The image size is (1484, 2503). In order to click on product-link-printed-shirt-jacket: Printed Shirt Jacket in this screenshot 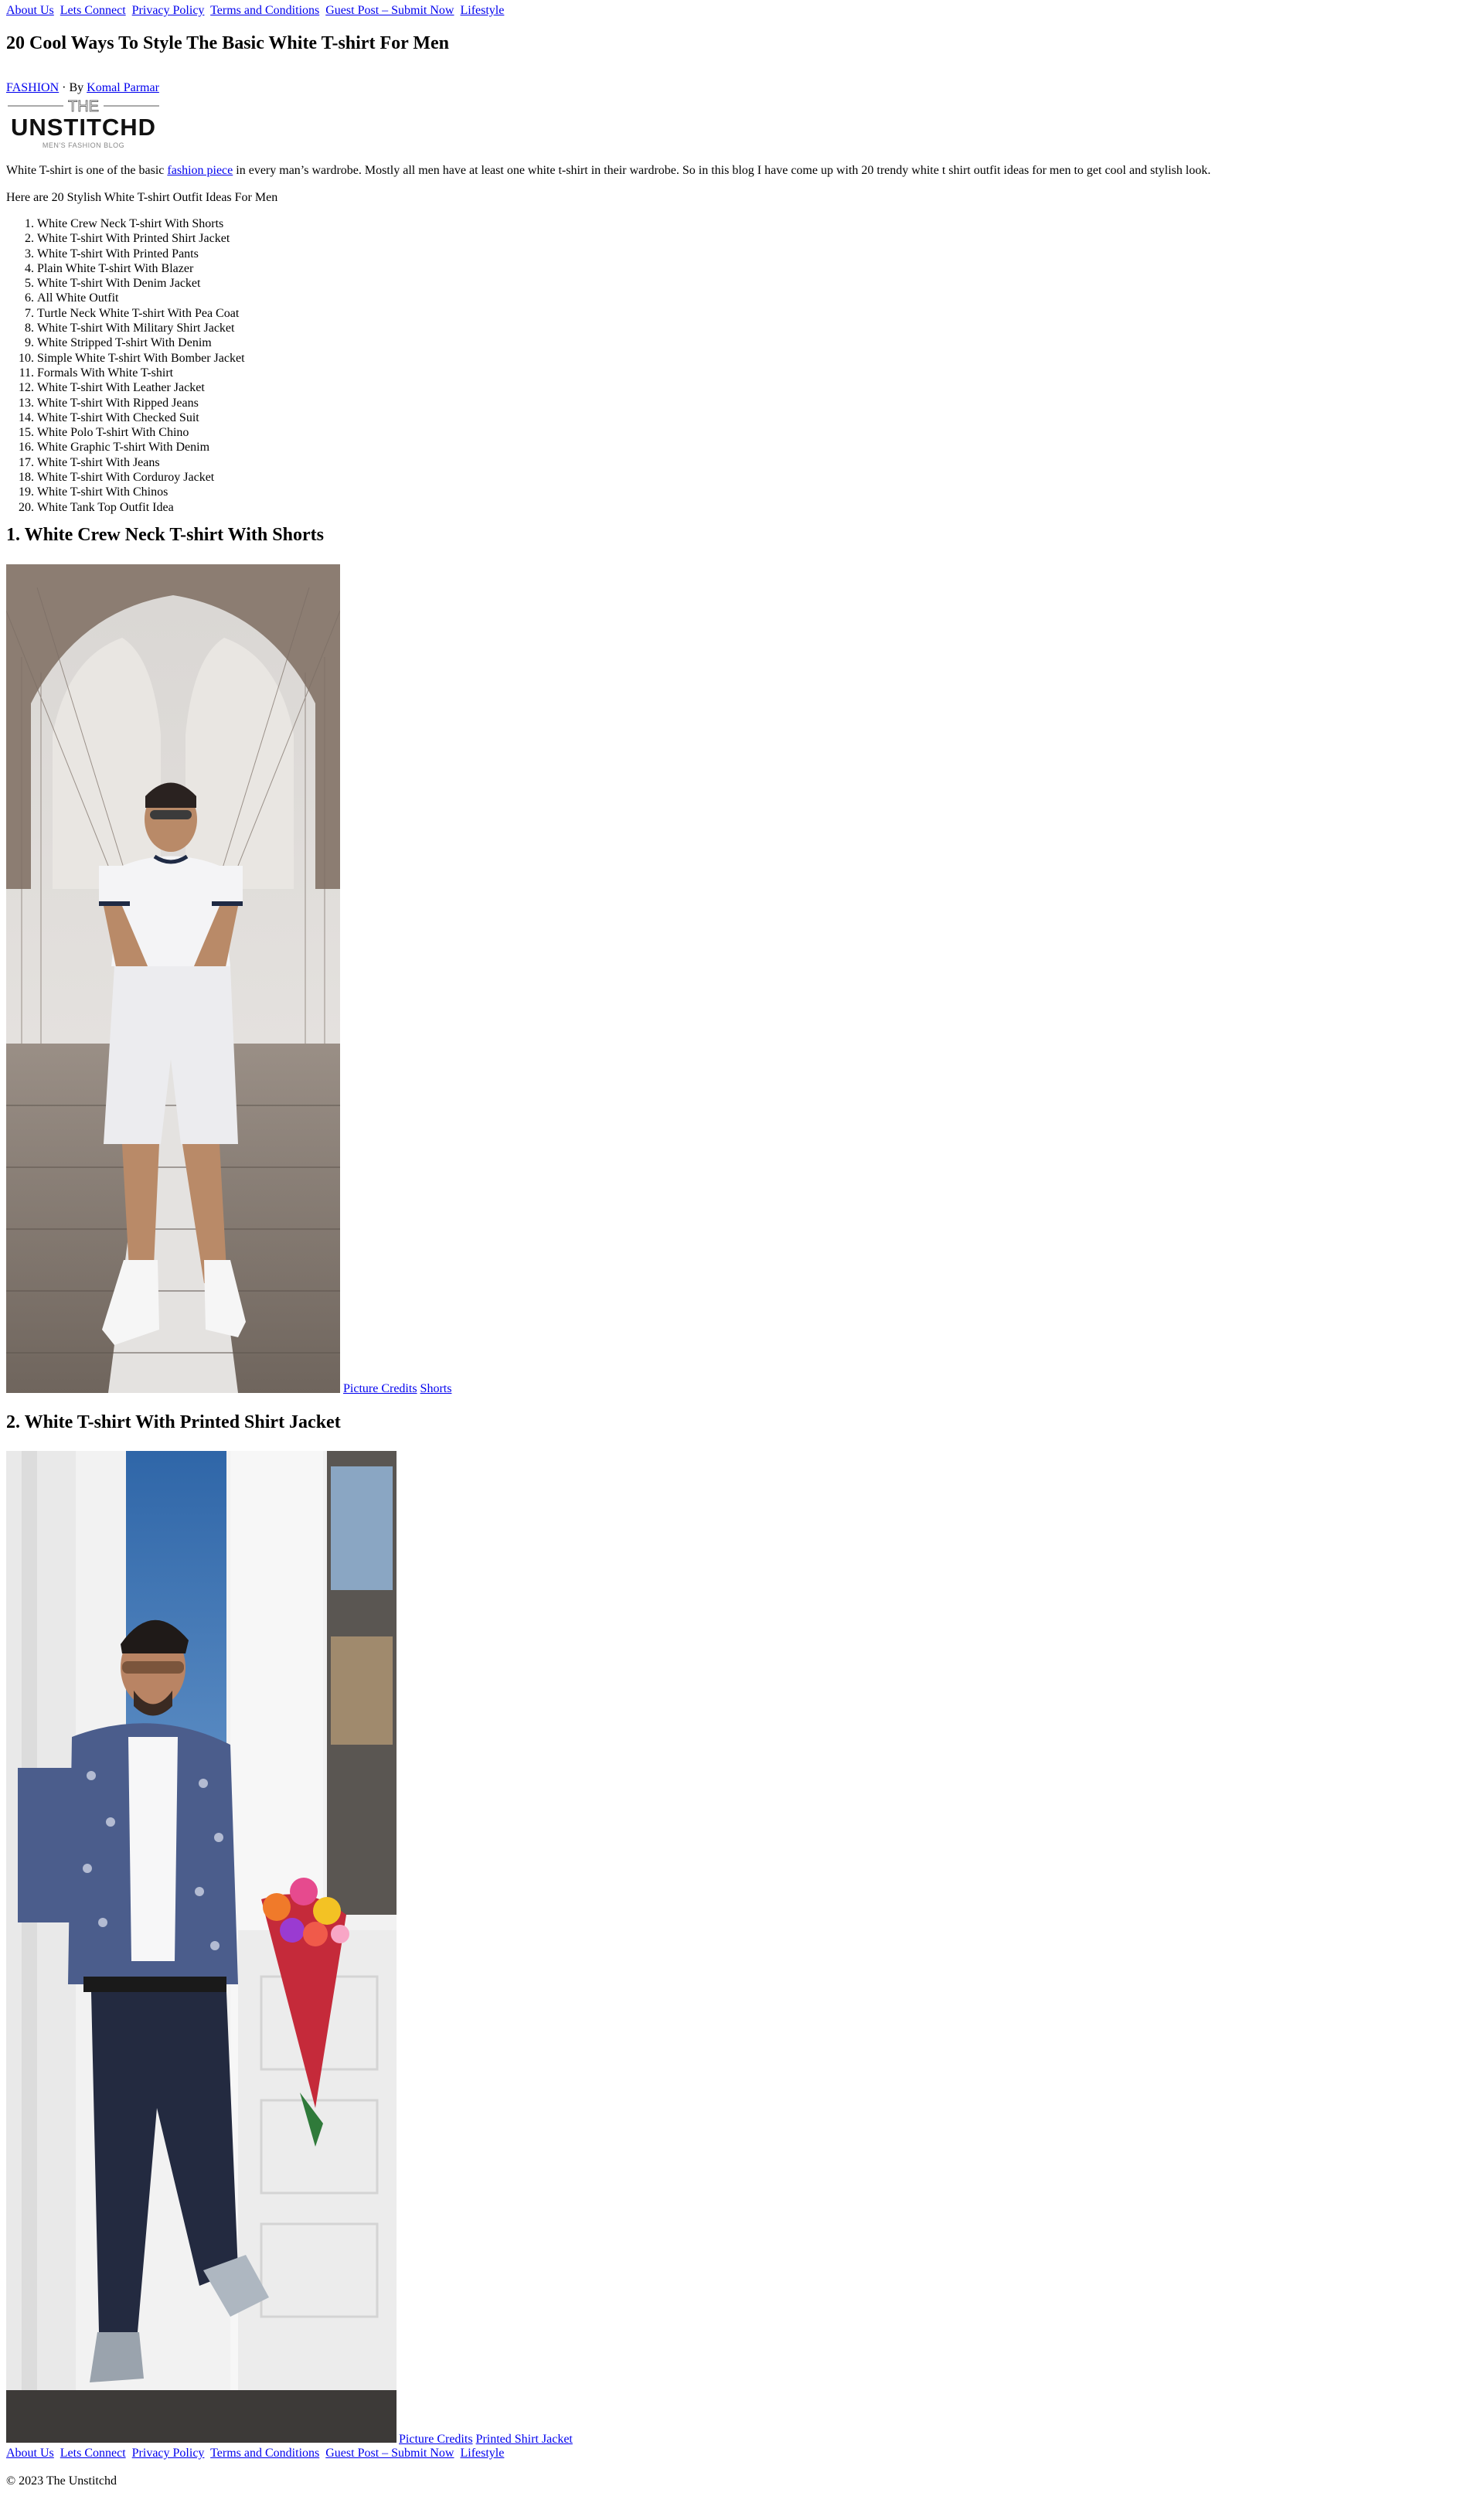, I will do `click(524, 2439)`.